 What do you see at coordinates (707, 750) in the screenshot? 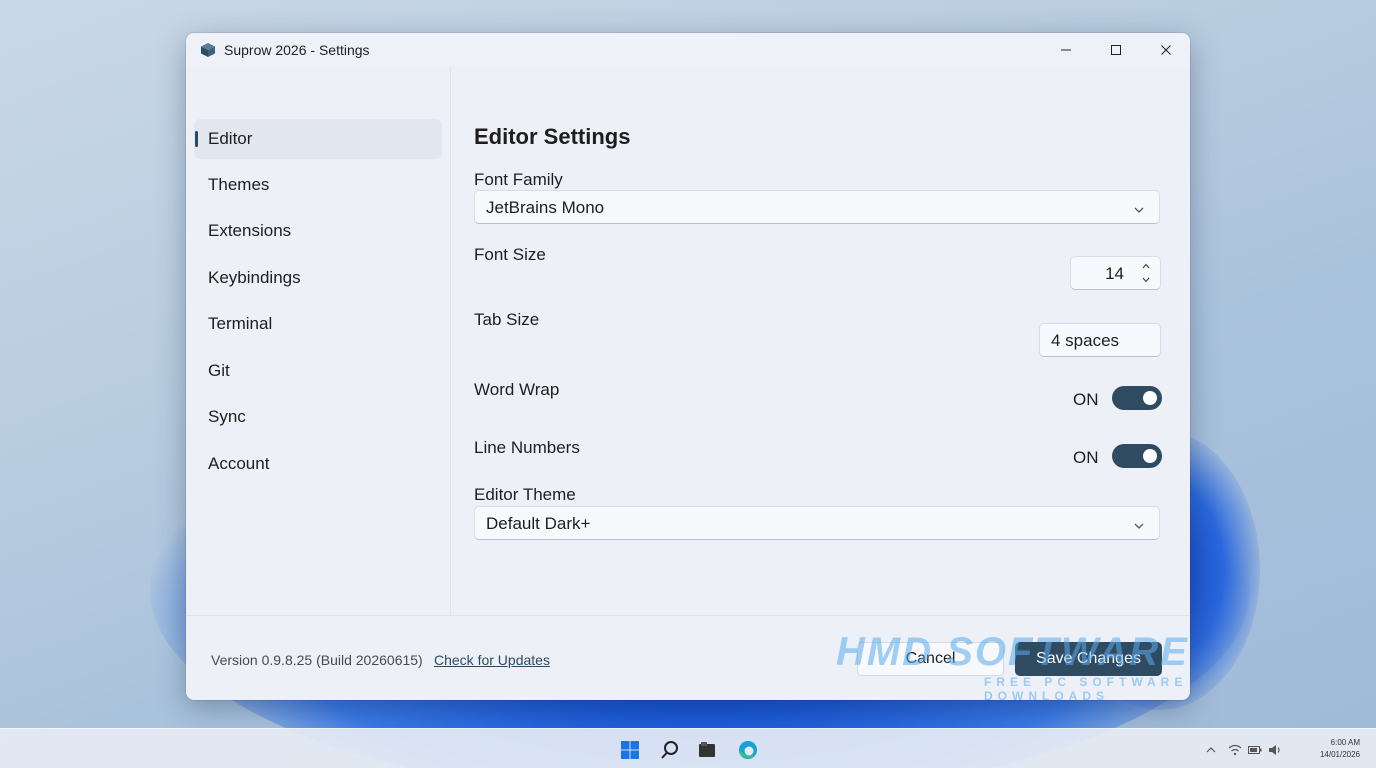
I see `file-explorer-icon` at bounding box center [707, 750].